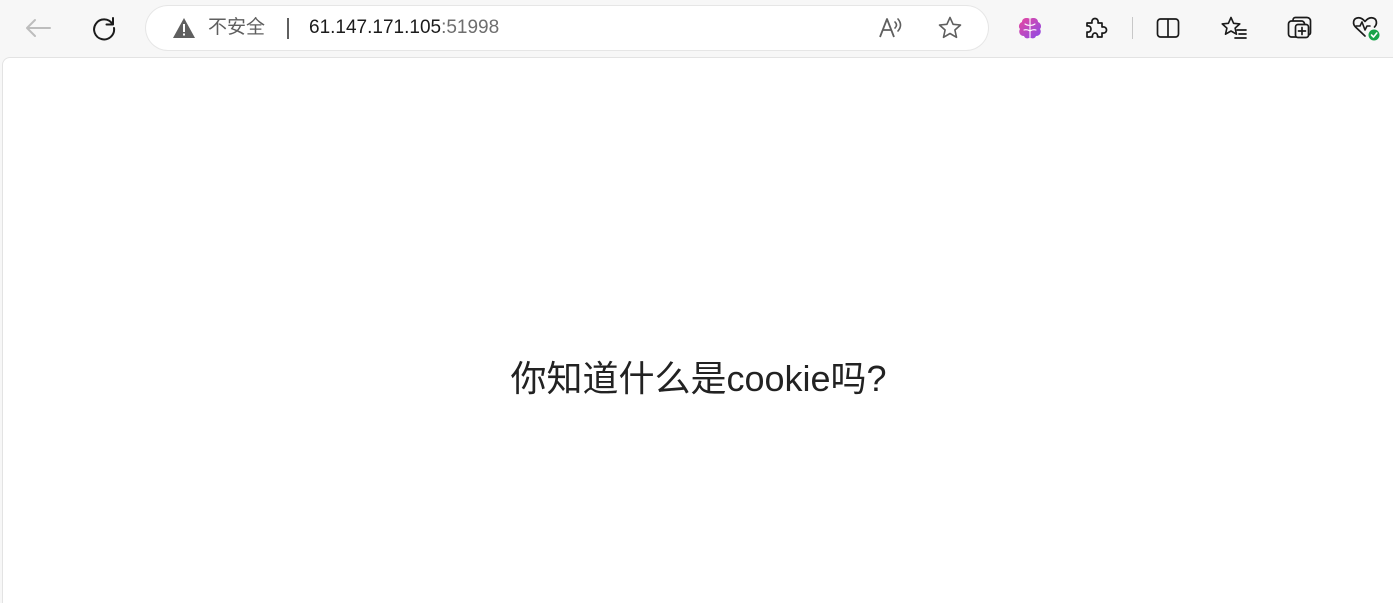  I want to click on refresh-icon, so click(104, 29).